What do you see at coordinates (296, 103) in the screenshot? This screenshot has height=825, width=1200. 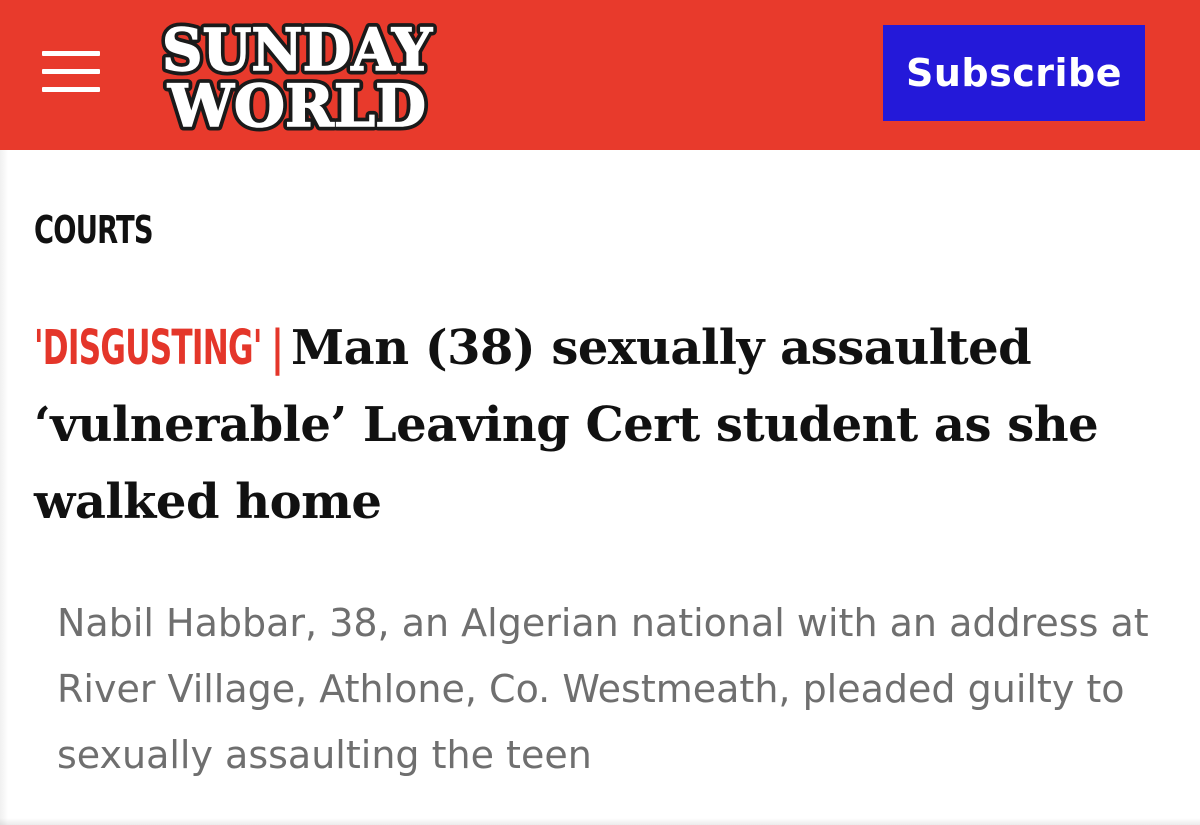 I see `logo-line2: WORLD` at bounding box center [296, 103].